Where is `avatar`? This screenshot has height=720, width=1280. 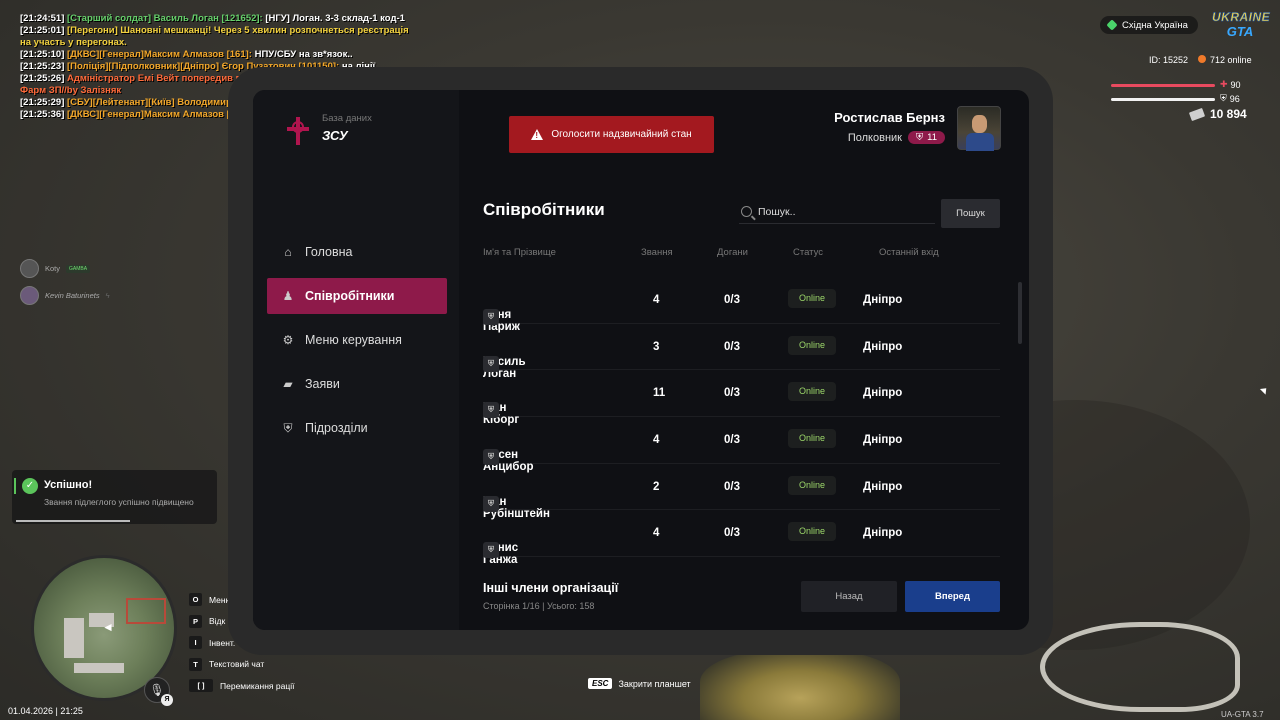
avatar is located at coordinates (29, 295).